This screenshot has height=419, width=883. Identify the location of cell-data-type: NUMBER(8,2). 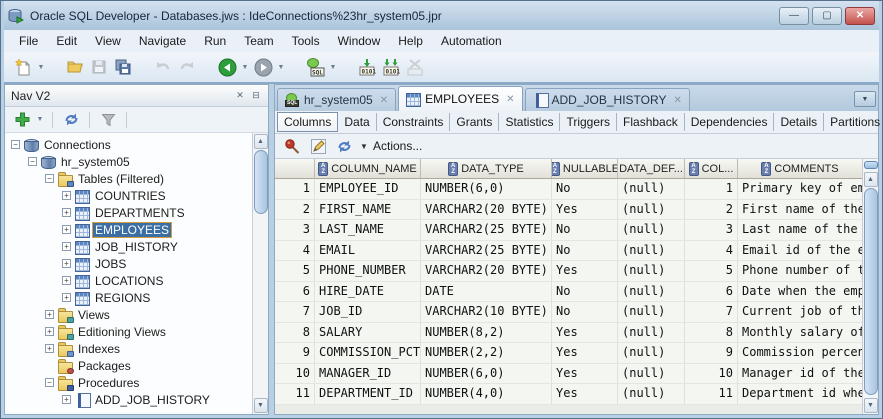
(486, 332).